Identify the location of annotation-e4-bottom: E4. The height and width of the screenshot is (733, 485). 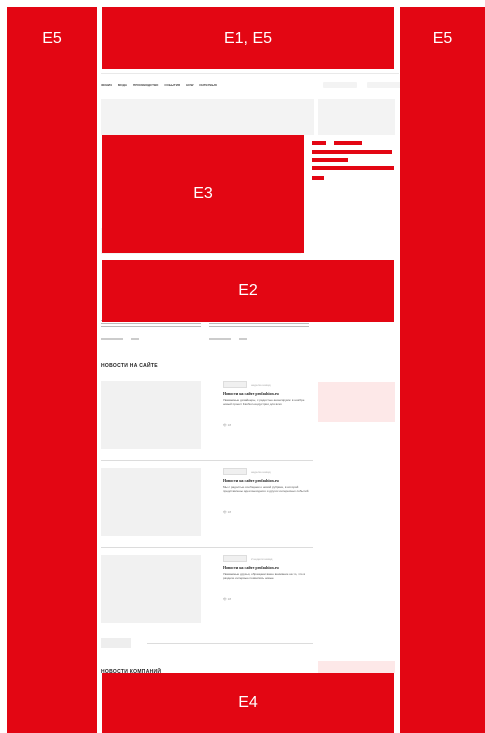
(248, 703).